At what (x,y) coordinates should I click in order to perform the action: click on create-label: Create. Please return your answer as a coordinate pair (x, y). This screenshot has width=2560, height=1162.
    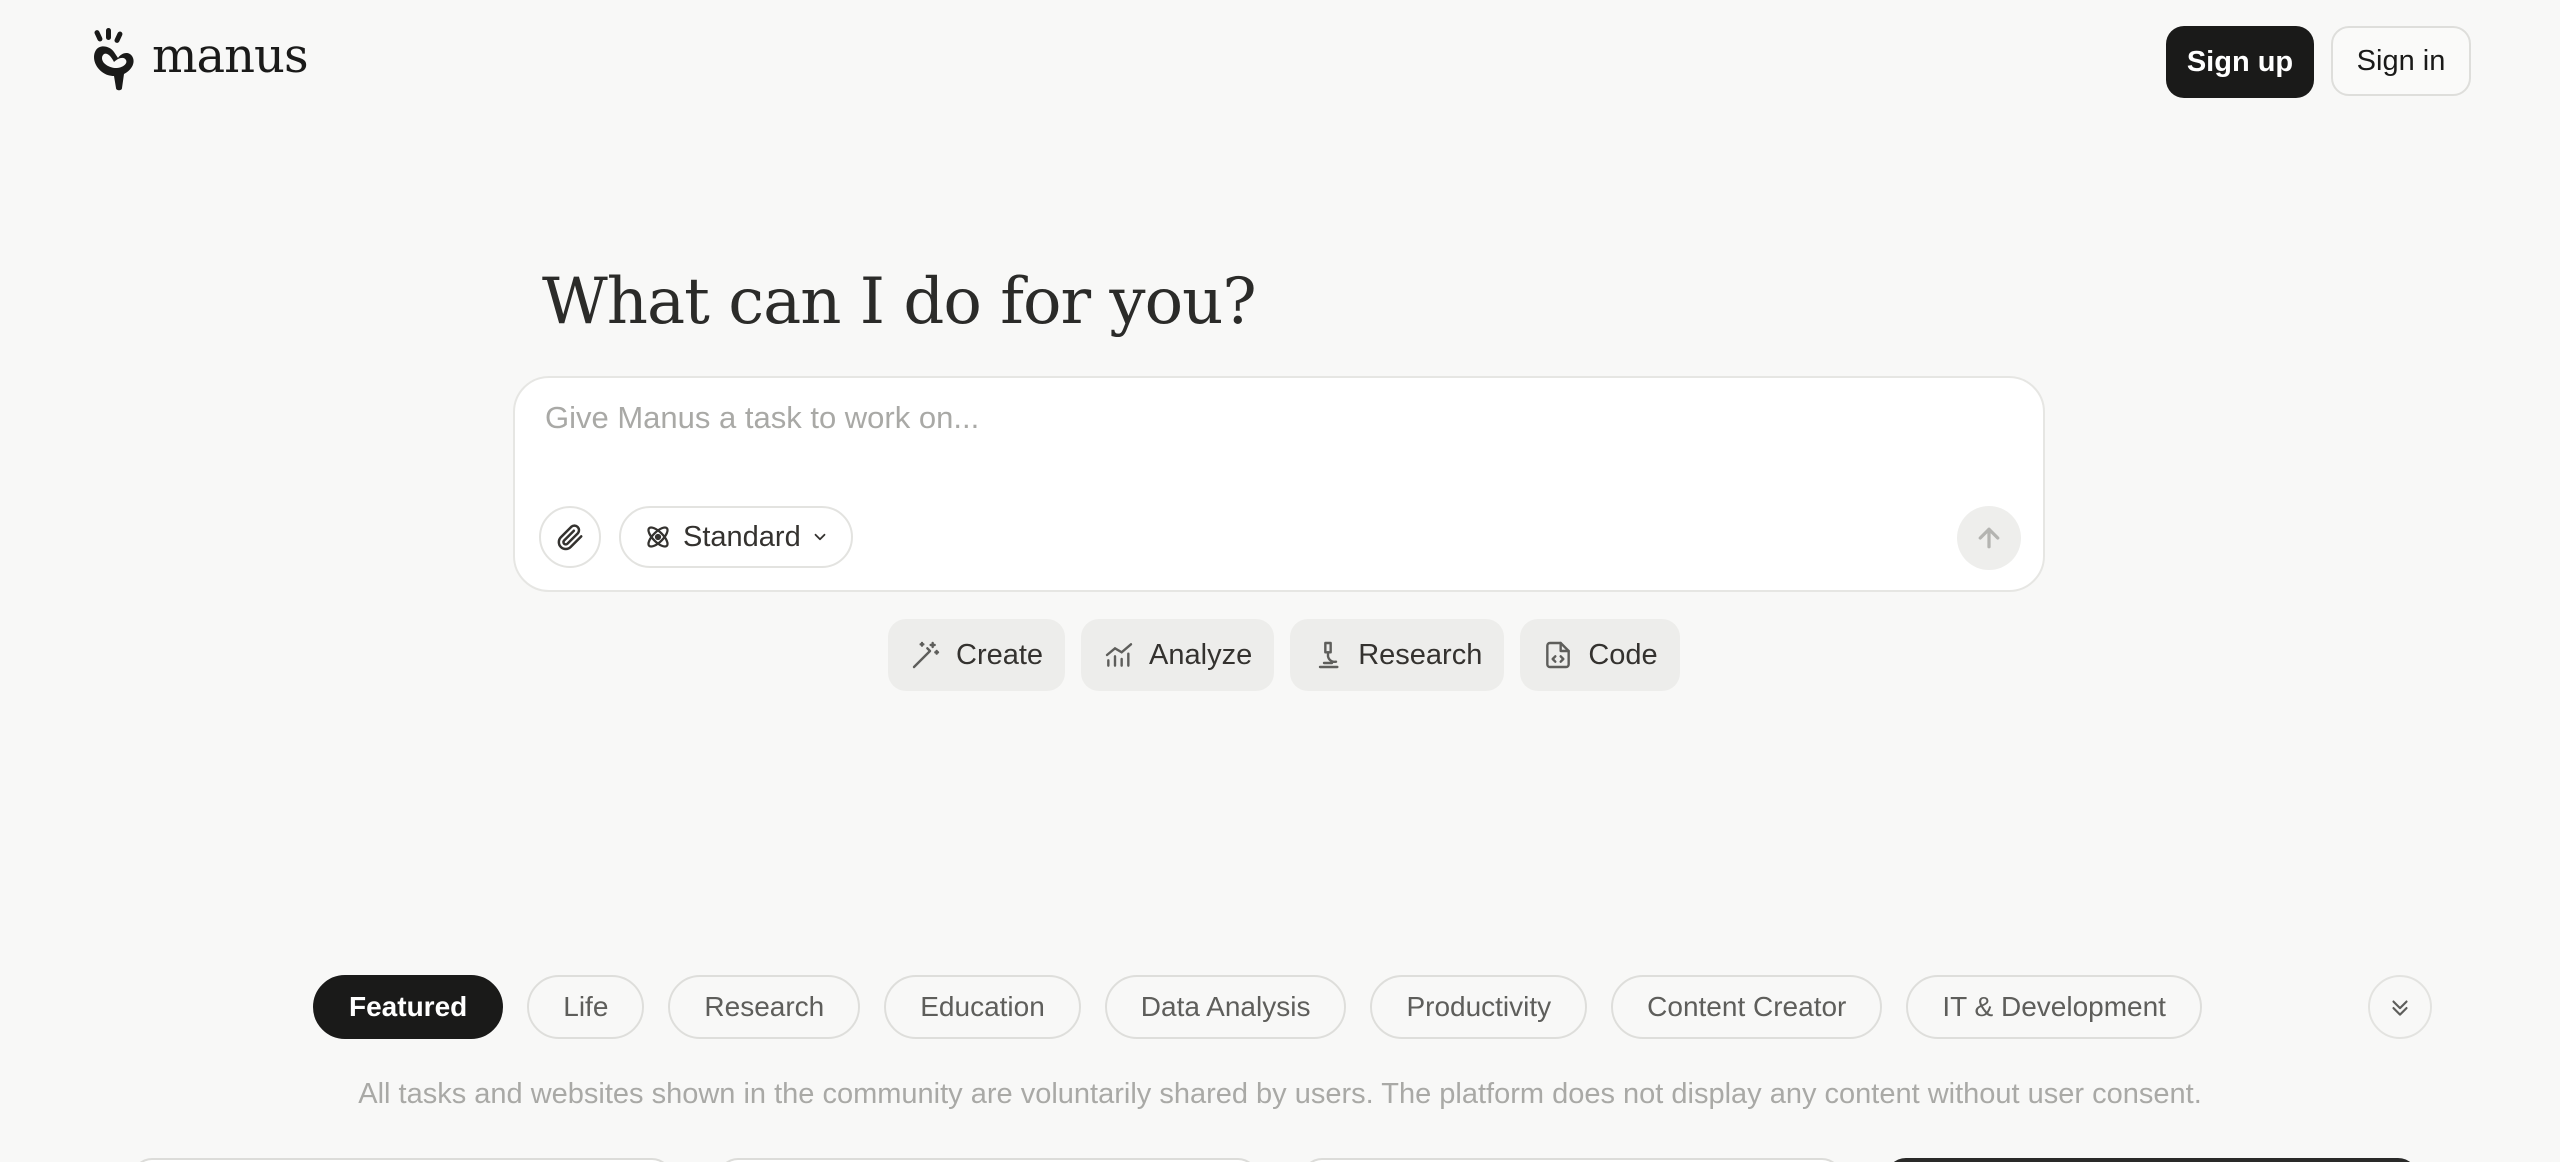
    Looking at the image, I should click on (1000, 654).